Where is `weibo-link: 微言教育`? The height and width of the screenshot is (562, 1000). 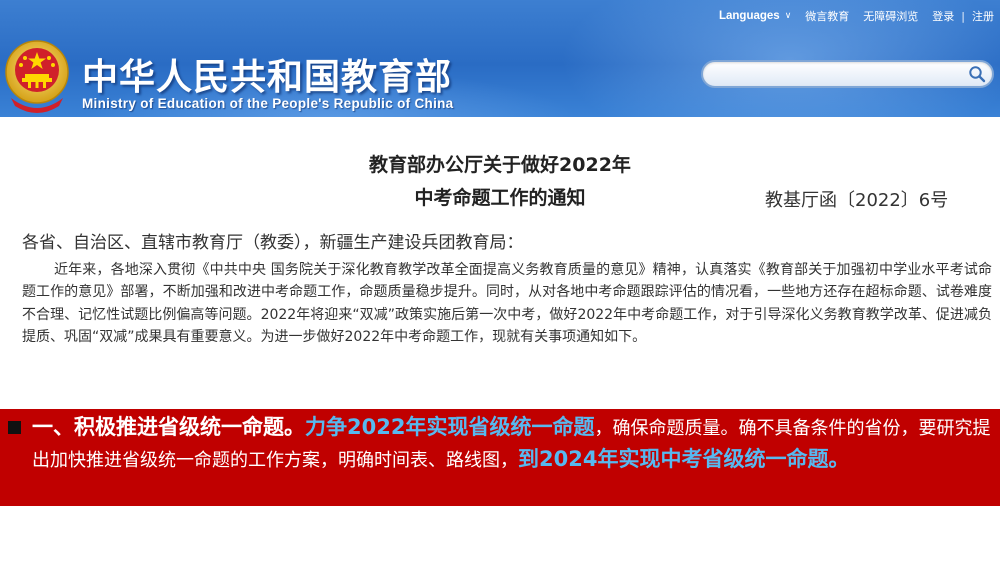 weibo-link: 微言教育 is located at coordinates (827, 16).